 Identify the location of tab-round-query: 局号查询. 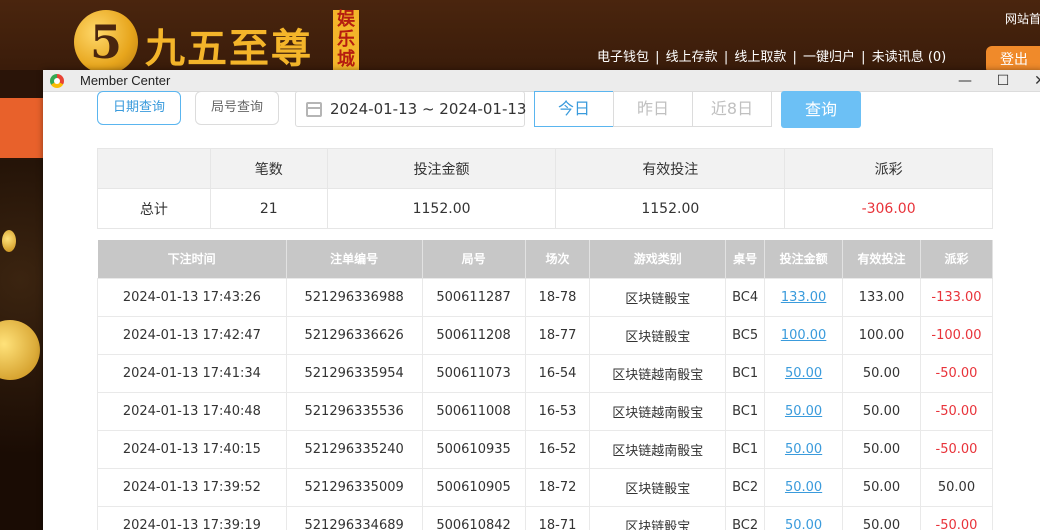
(237, 108).